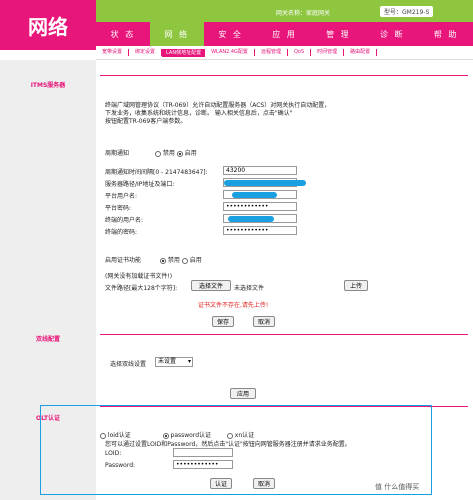  What do you see at coordinates (407, 11) in the screenshot?
I see `model-label: 型号：GM219-S` at bounding box center [407, 11].